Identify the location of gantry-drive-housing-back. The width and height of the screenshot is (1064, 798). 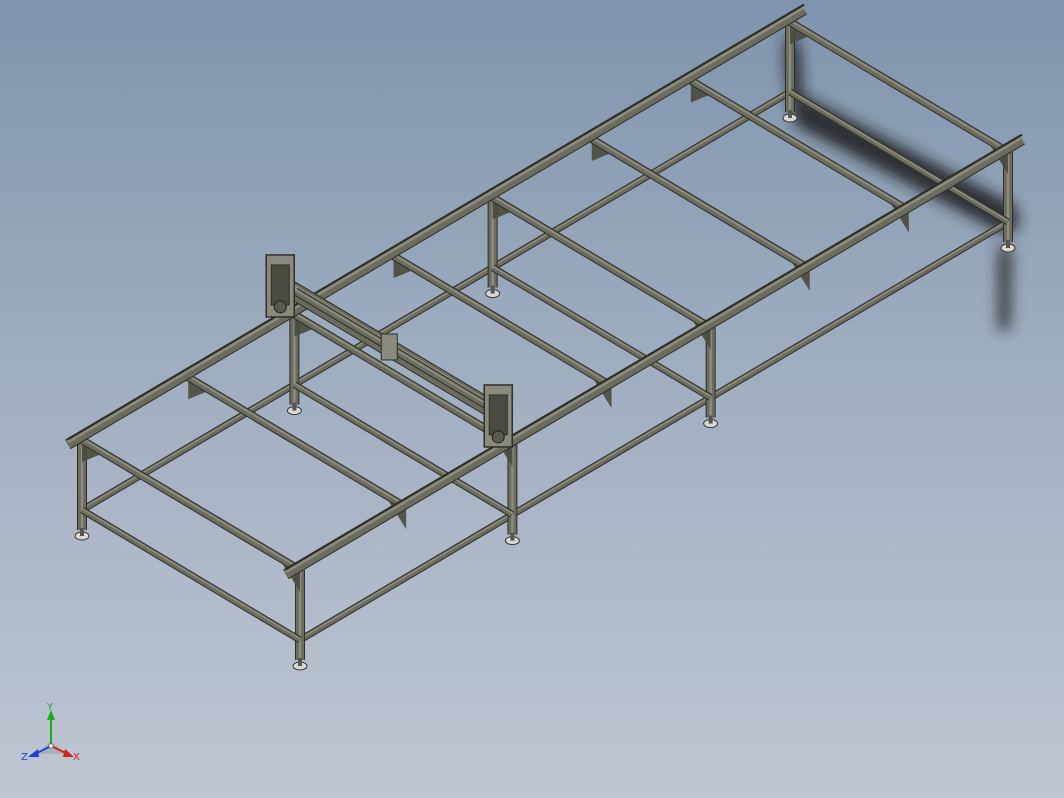
(280, 285).